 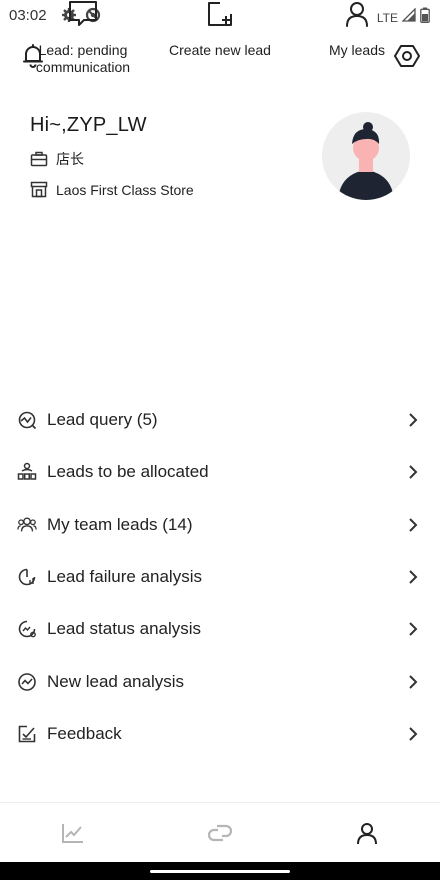 I want to click on quick-action-pending-communication: Lead: pending communication, so click(x=83, y=38).